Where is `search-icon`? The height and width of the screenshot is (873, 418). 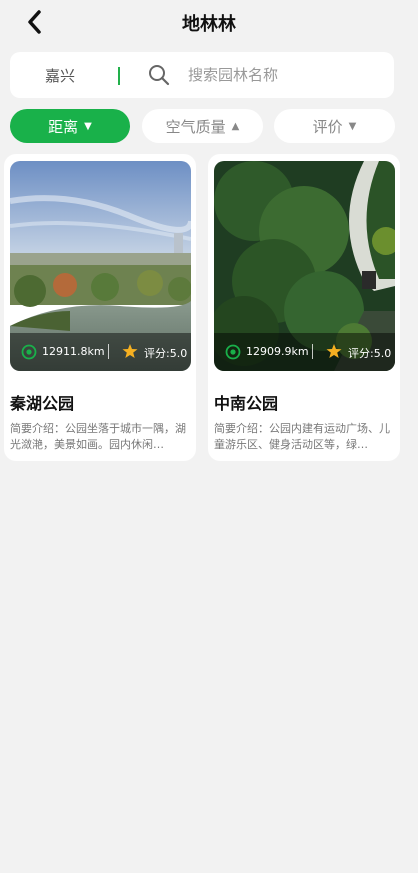 search-icon is located at coordinates (159, 75).